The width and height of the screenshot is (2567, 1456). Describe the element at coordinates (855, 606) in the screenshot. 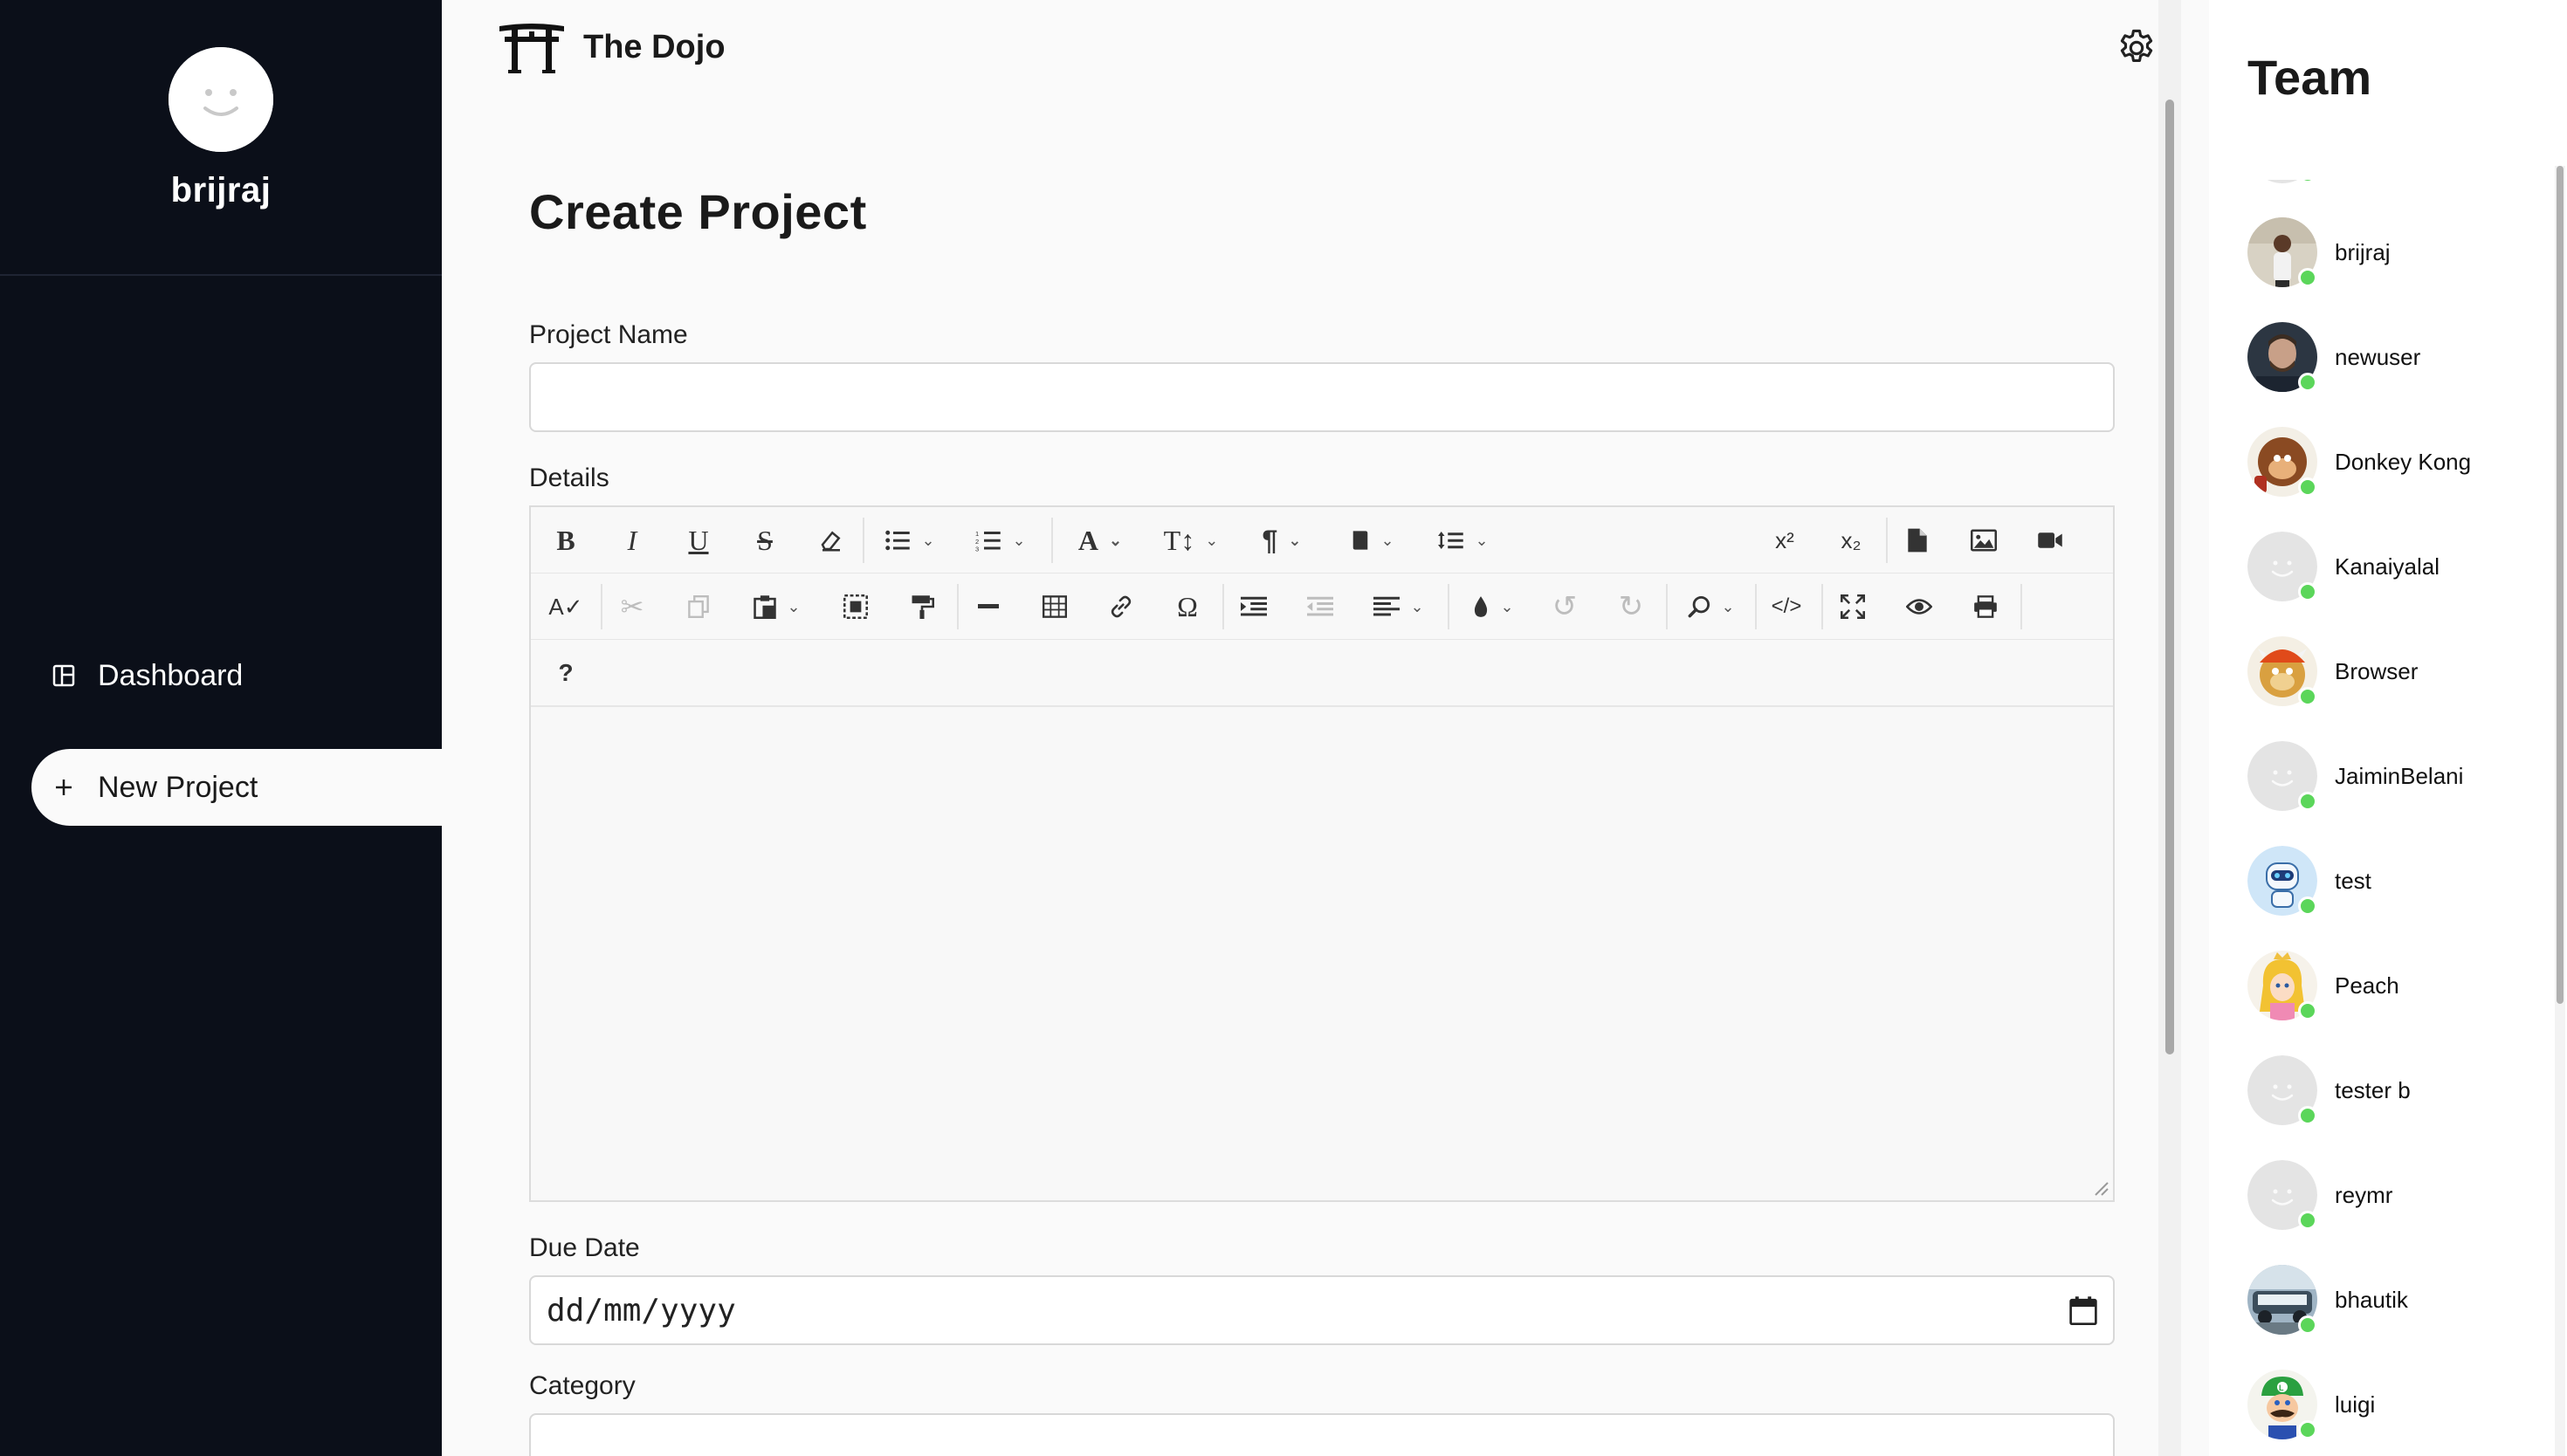

I see `select-all-icon` at that location.